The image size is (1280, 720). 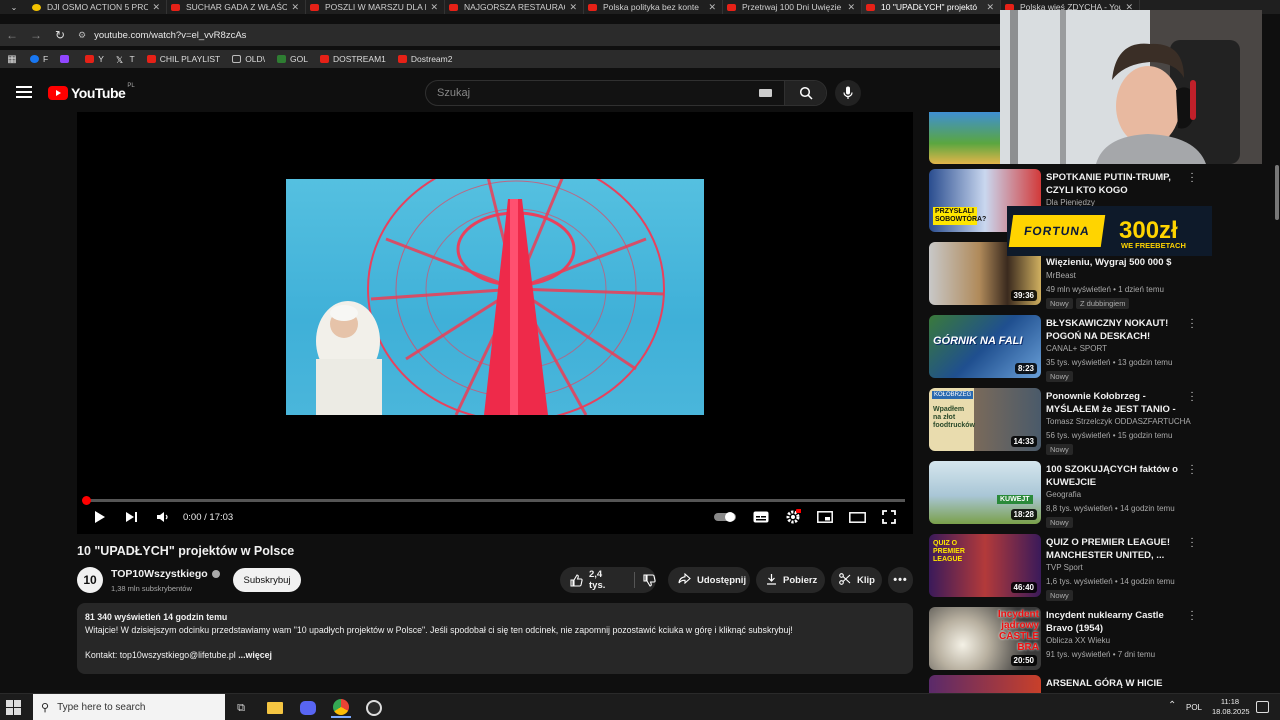 What do you see at coordinates (495, 297) in the screenshot?
I see `video-frame` at bounding box center [495, 297].